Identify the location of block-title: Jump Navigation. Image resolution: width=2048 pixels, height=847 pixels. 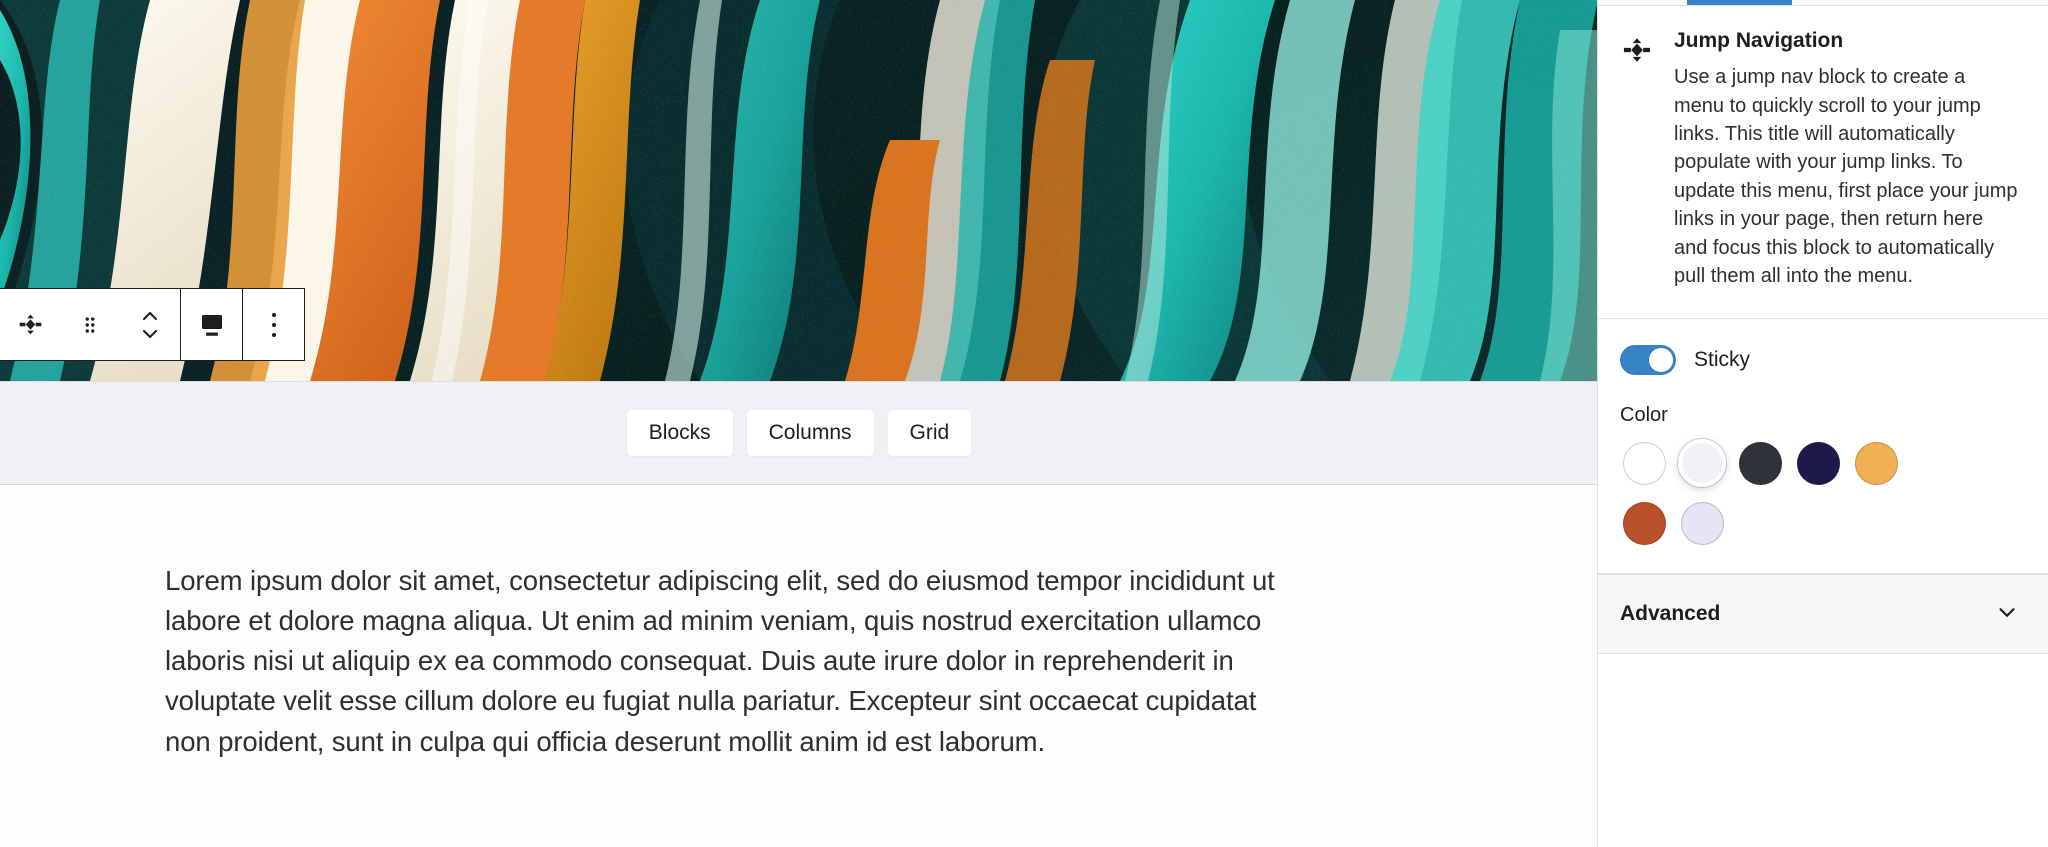
(1759, 40).